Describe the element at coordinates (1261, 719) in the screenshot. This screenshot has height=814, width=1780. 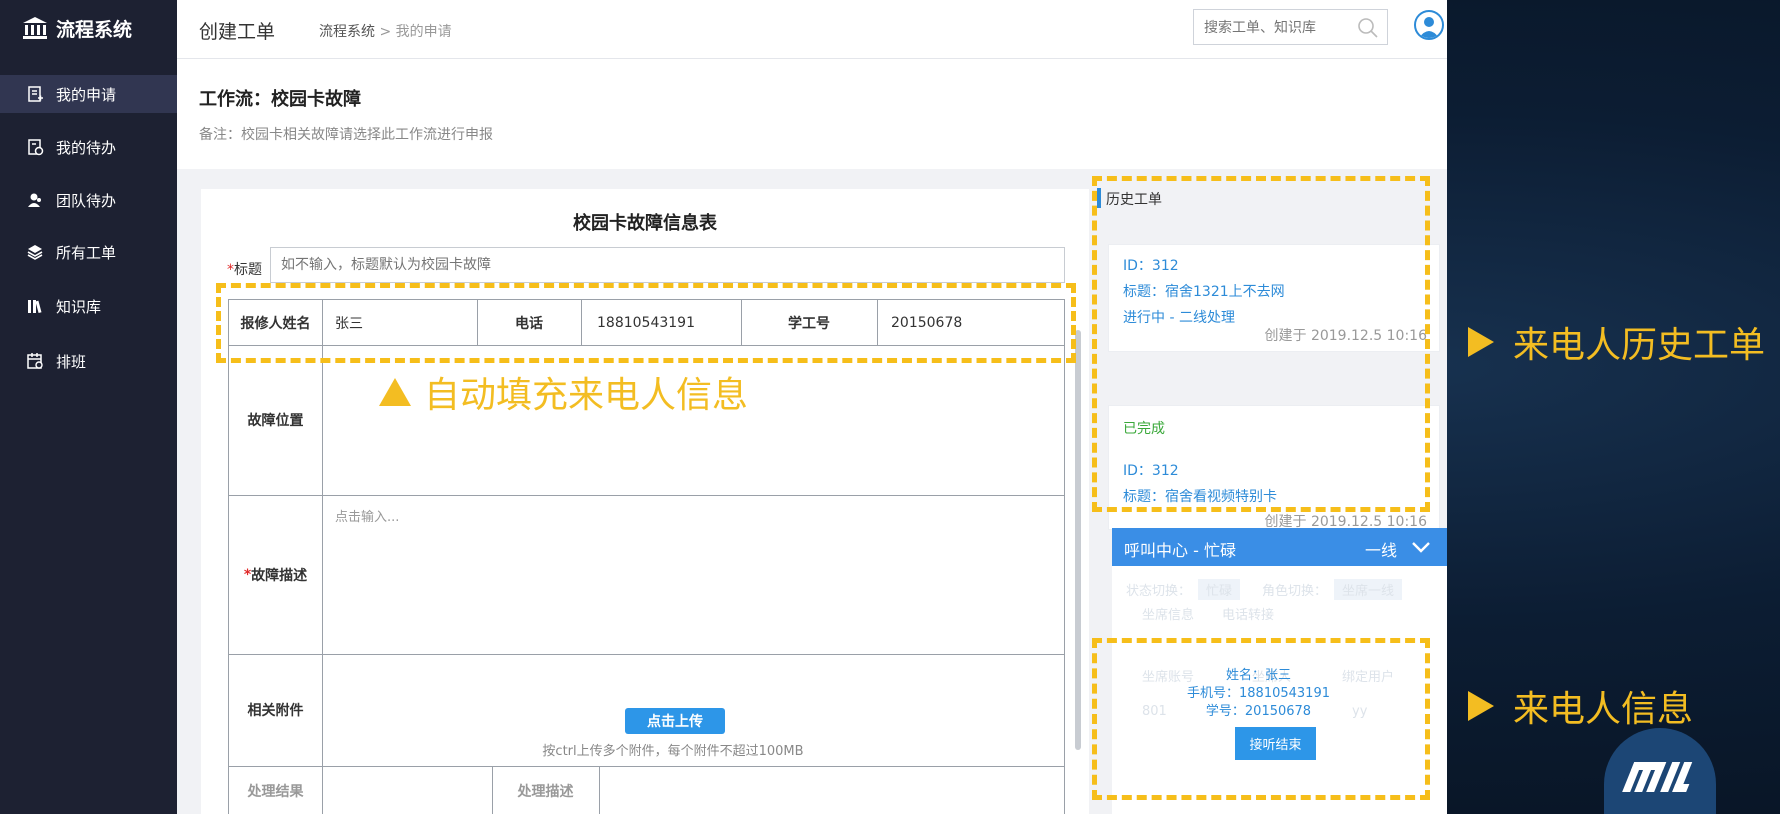
I see `caller-info-highlight-frame` at that location.